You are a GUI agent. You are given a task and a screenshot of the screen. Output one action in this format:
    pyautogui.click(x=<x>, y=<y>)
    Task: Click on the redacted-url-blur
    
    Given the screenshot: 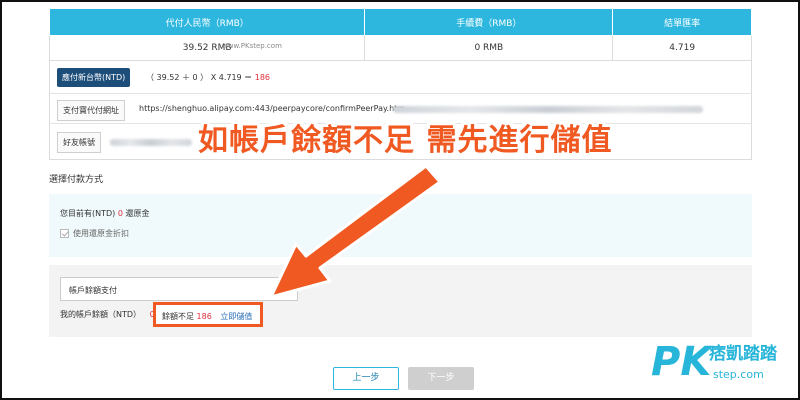 What is the action you would take?
    pyautogui.click(x=548, y=109)
    